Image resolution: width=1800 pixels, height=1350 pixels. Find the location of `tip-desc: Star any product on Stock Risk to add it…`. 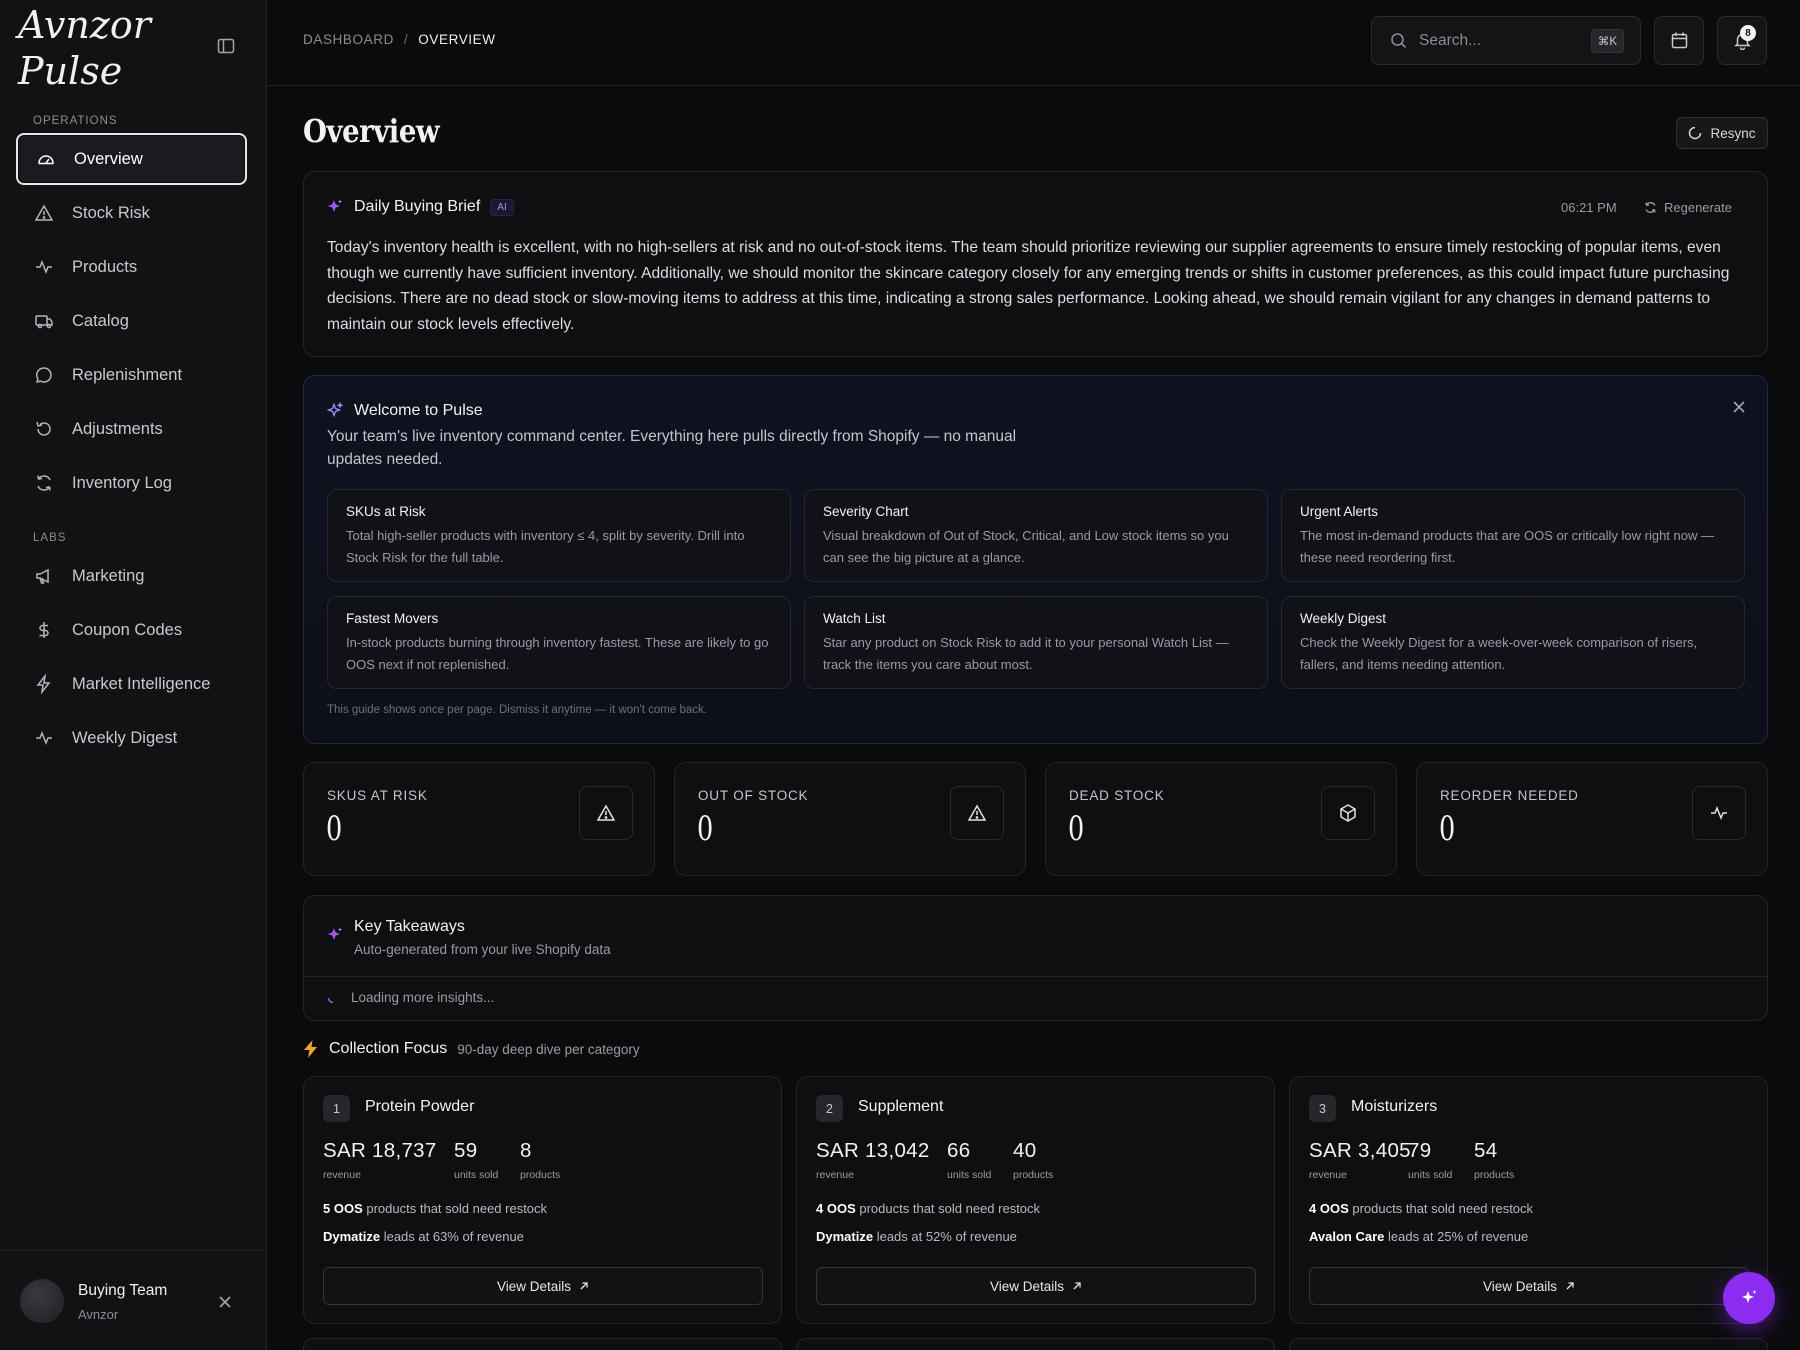

tip-desc: Star any product on Stock Risk to add it… is located at coordinates (1026, 653).